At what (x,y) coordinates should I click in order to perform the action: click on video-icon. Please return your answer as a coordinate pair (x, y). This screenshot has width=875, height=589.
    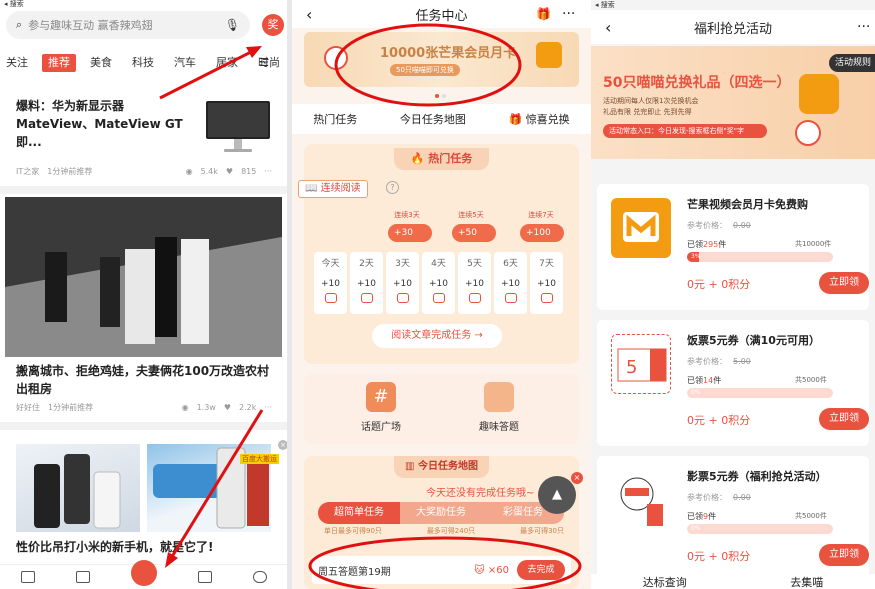
    Looking at the image, I should click on (82, 577).